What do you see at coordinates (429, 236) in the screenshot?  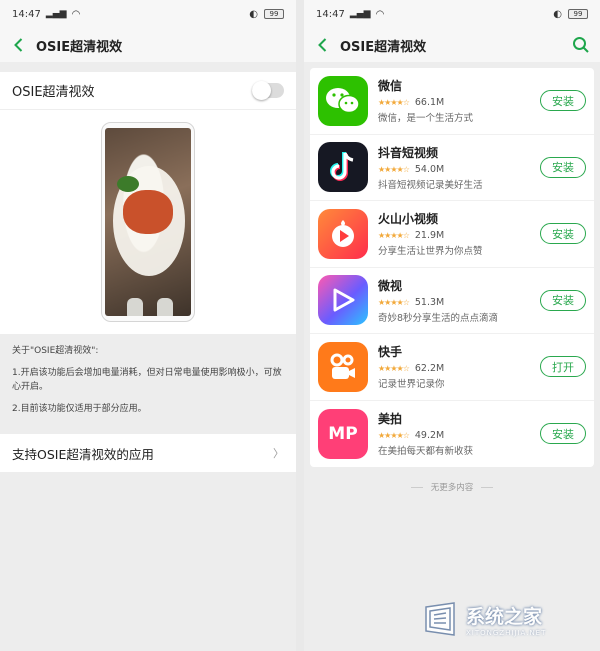 I see `download-count: 21.9M` at bounding box center [429, 236].